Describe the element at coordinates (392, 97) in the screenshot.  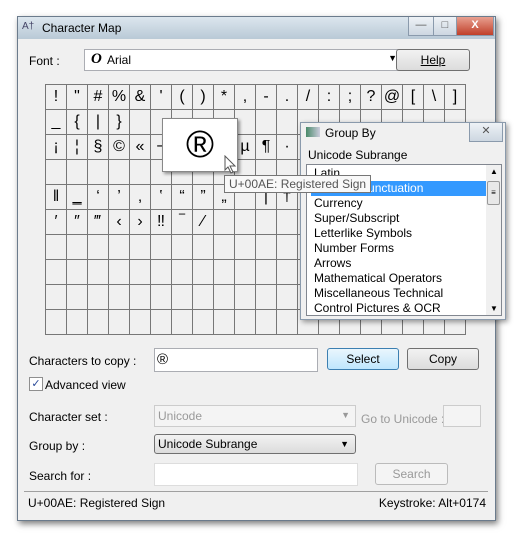
I see `character-cell: @` at that location.